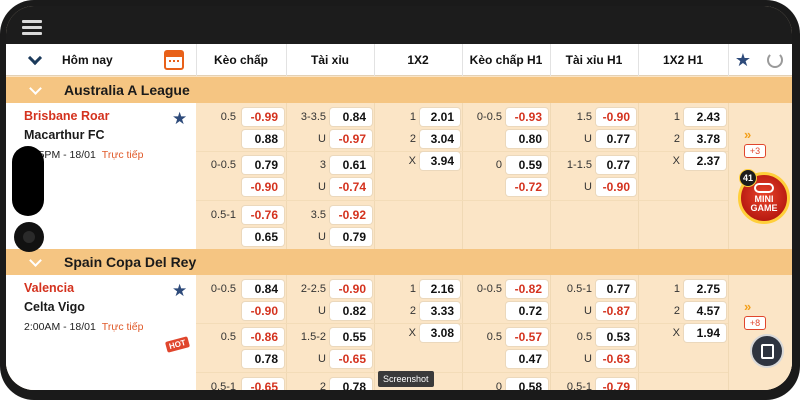 Image resolution: width=800 pixels, height=400 pixels. What do you see at coordinates (527, 384) in the screenshot?
I see `odds-cell: 0.58` at bounding box center [527, 384].